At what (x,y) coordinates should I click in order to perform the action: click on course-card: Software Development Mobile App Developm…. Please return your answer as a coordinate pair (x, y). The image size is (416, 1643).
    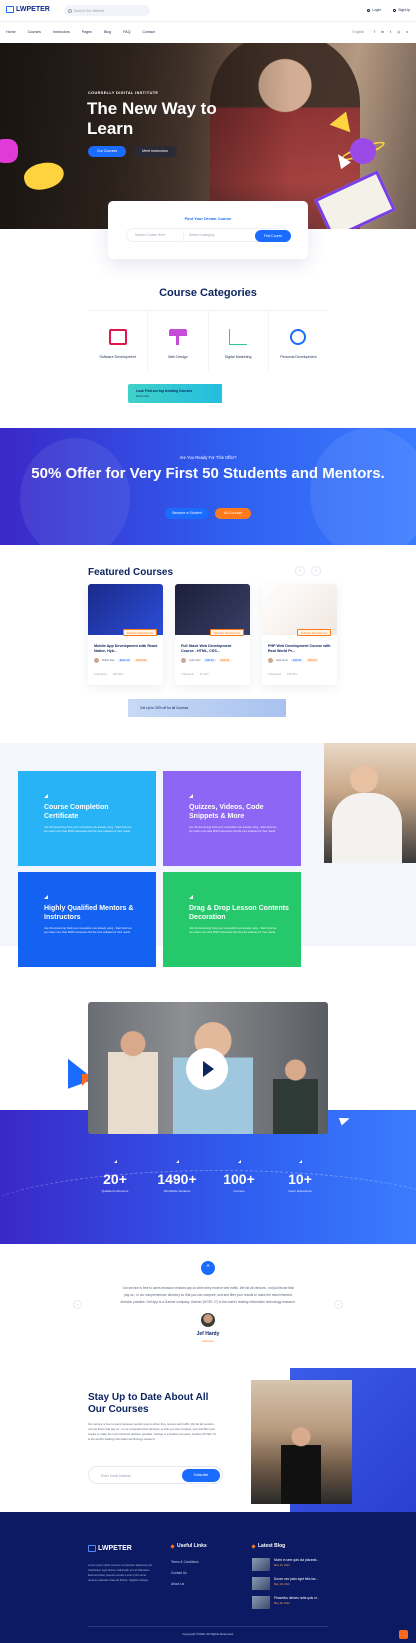
    Looking at the image, I should click on (125, 634).